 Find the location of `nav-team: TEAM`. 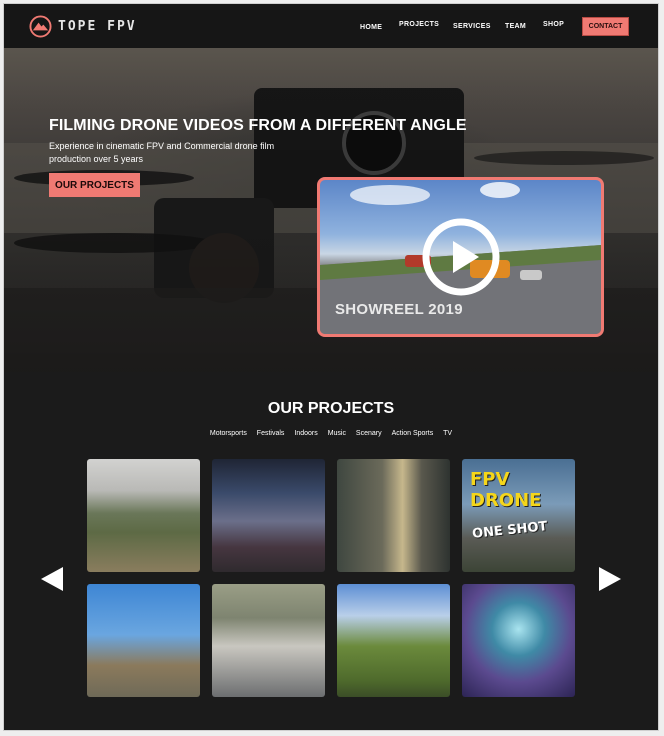

nav-team: TEAM is located at coordinates (515, 26).